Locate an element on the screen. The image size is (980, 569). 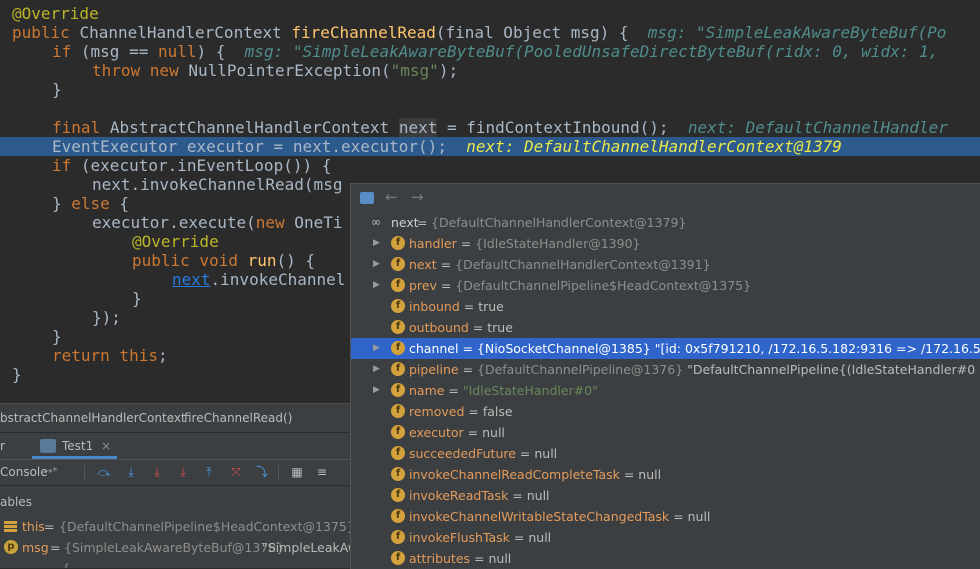
run-config-icon is located at coordinates (48, 446).